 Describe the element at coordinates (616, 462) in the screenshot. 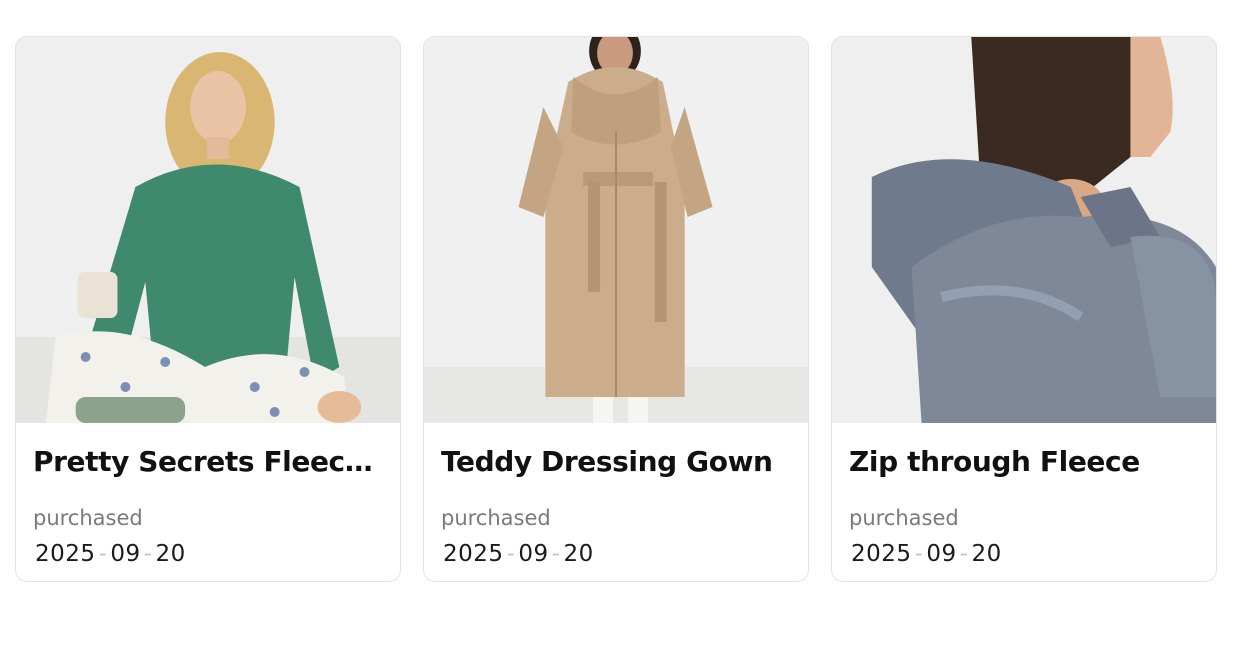

I see `product-title: Teddy Dressing Gown` at that location.